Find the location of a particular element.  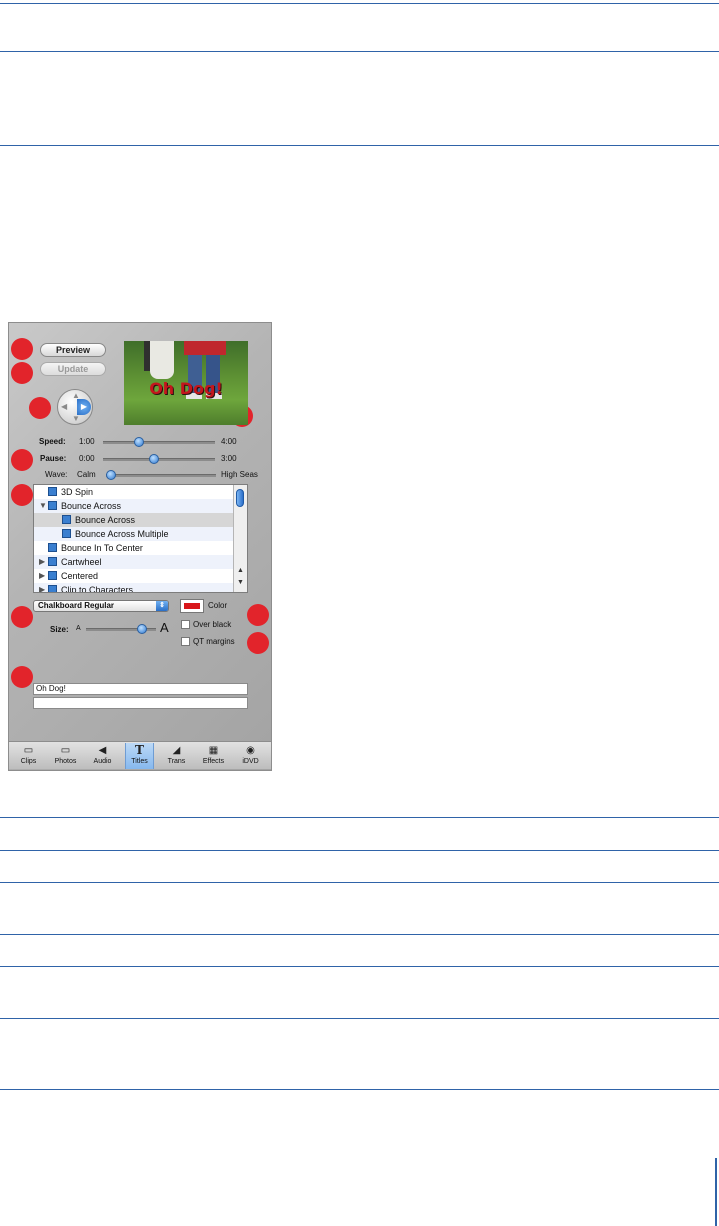

speed-label: Speed: is located at coordinates (52, 441).